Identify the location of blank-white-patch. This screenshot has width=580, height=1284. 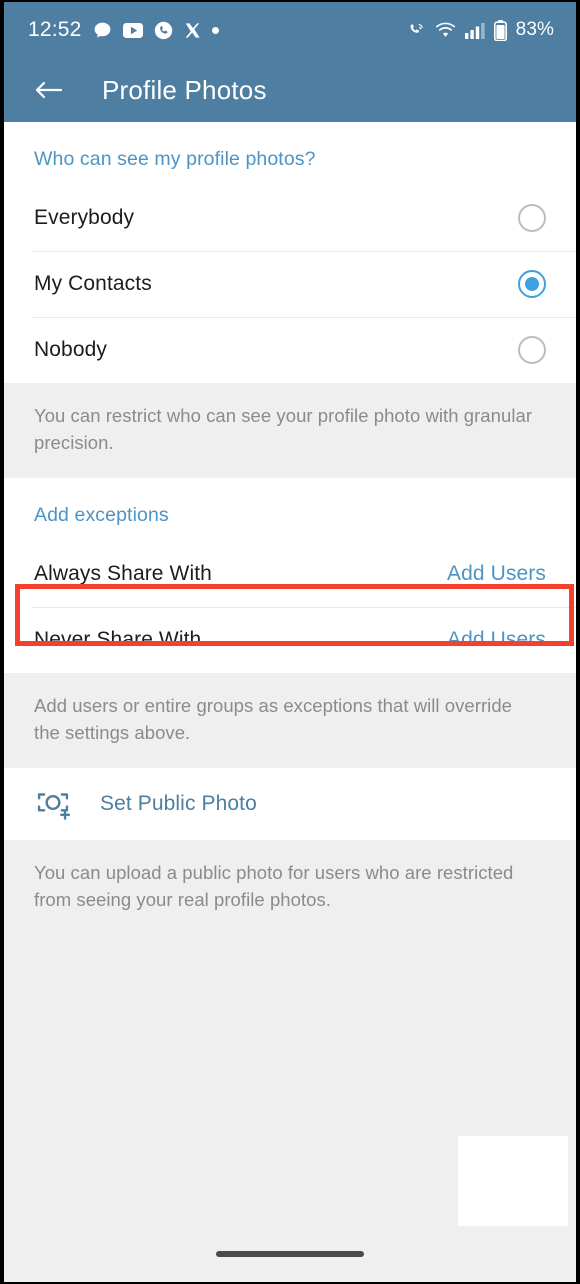
(513, 1181).